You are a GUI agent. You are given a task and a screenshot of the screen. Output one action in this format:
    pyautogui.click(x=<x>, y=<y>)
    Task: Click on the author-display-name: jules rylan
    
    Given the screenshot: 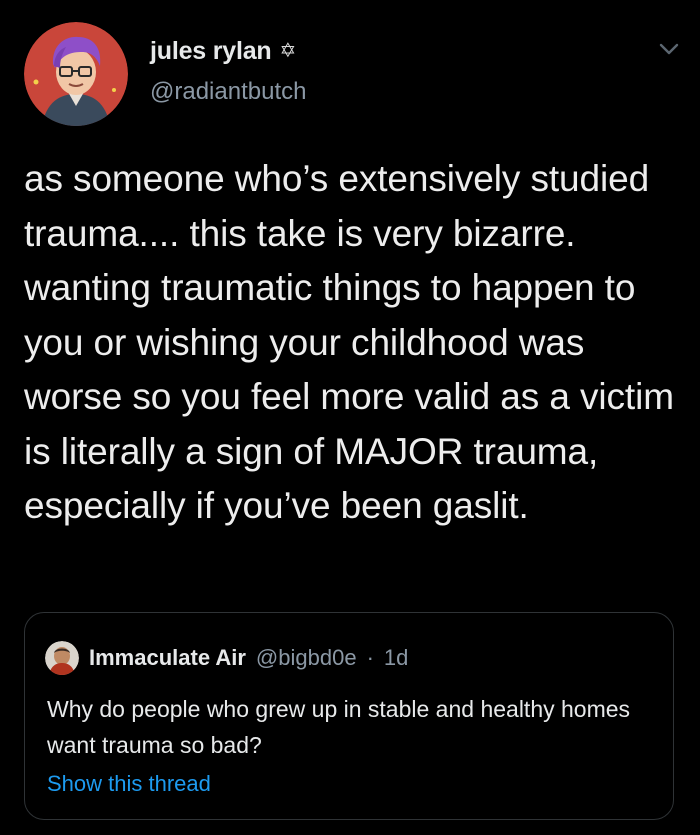 What is the action you would take?
    pyautogui.click(x=211, y=51)
    